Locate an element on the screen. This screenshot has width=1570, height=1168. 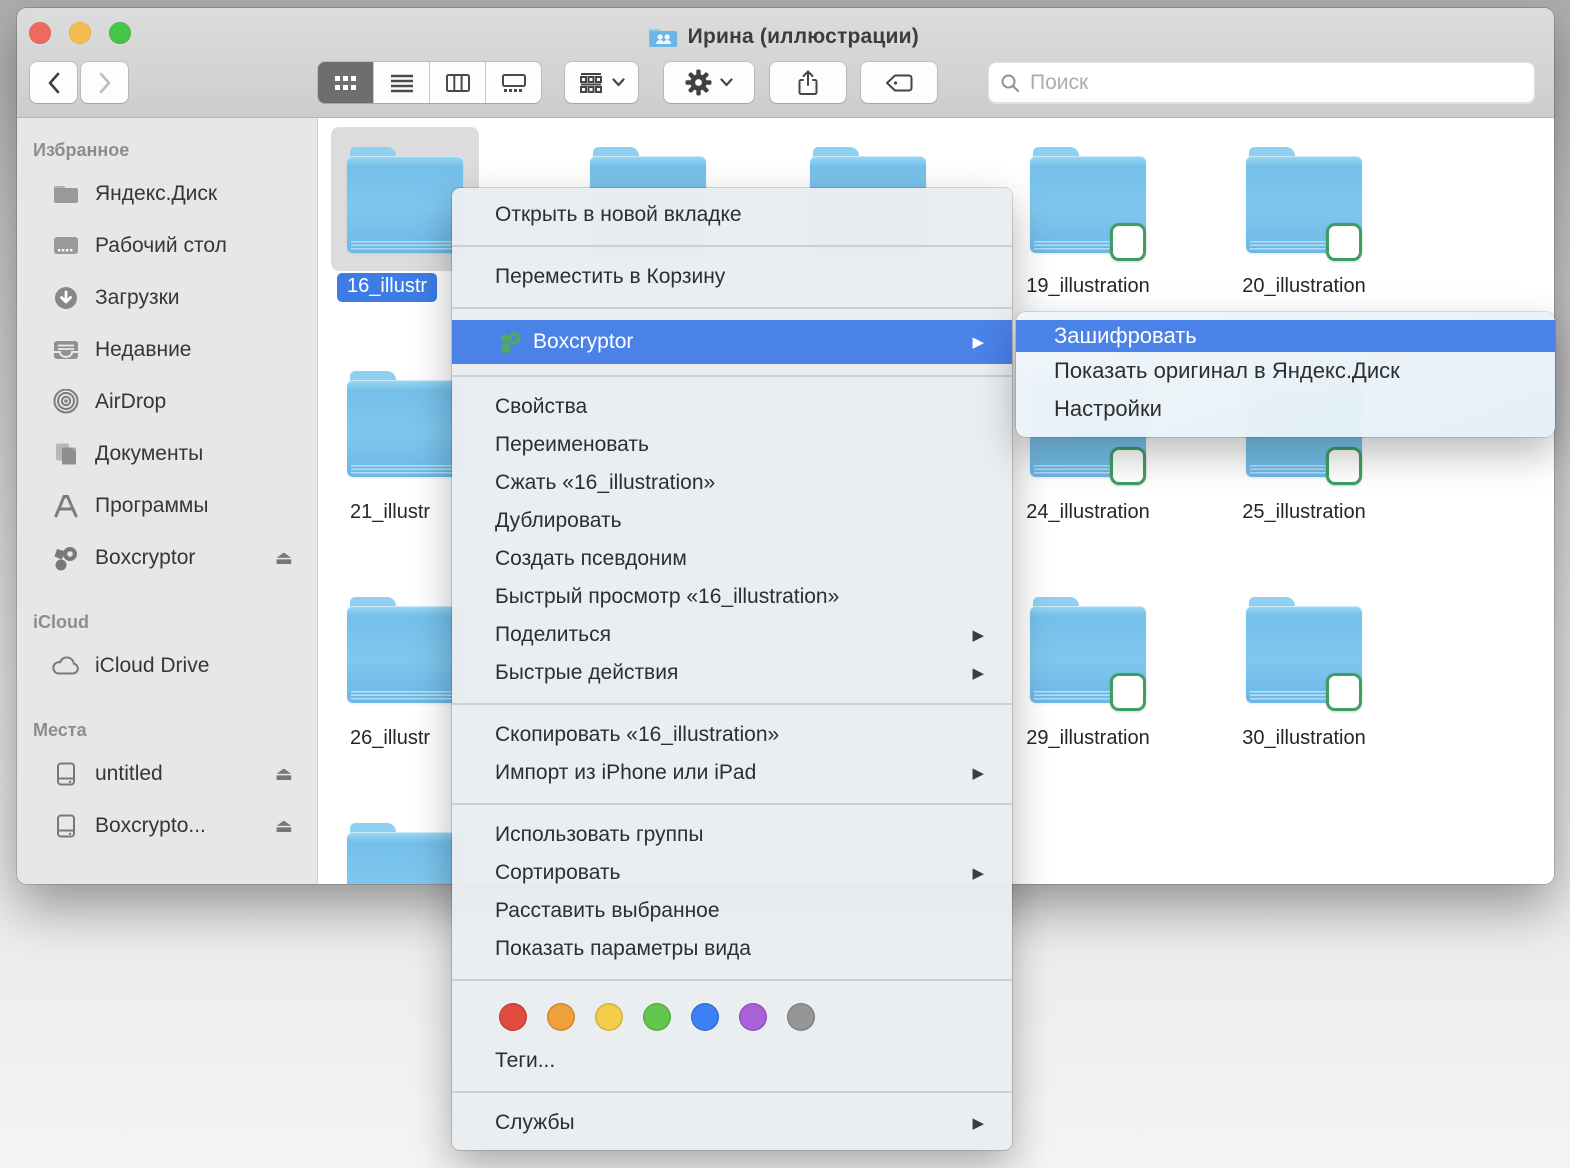
menu-item-сортировать: Сортировать ▶ is located at coordinates (732, 873).